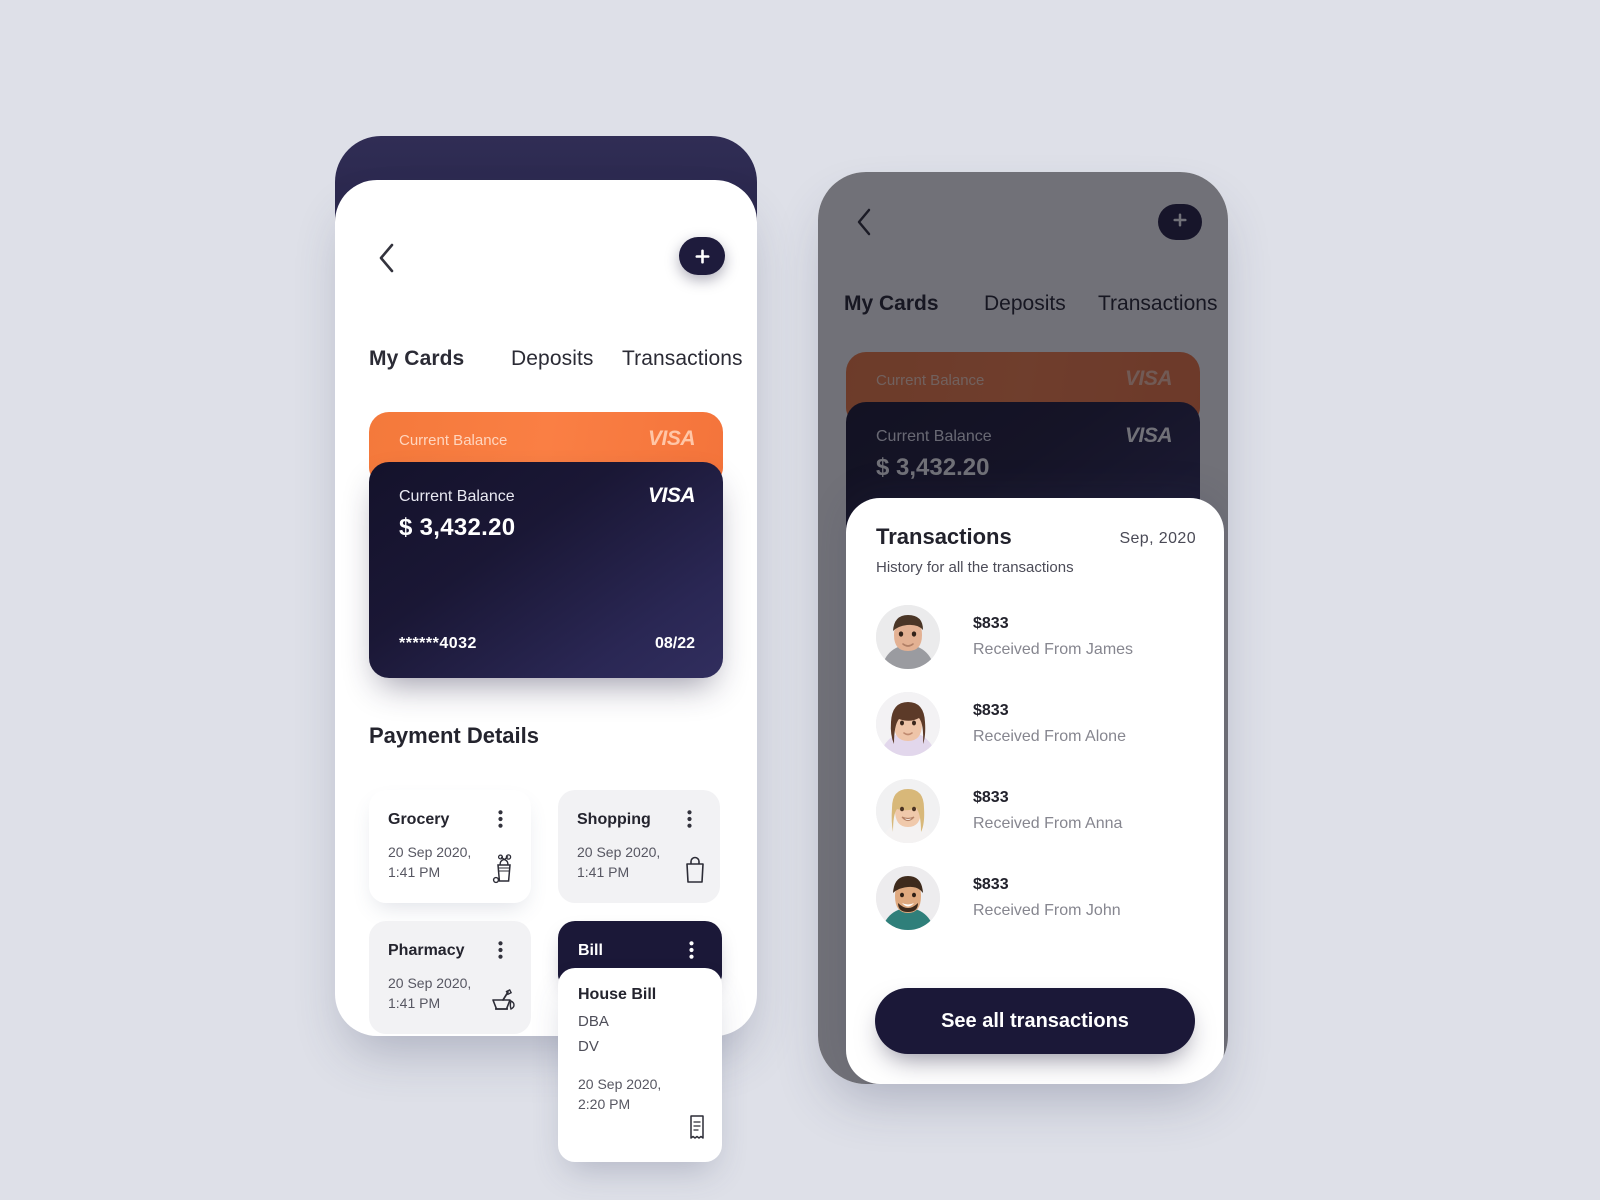 The image size is (1600, 1200). What do you see at coordinates (1047, 910) in the screenshot?
I see `transaction-description: Received From John` at bounding box center [1047, 910].